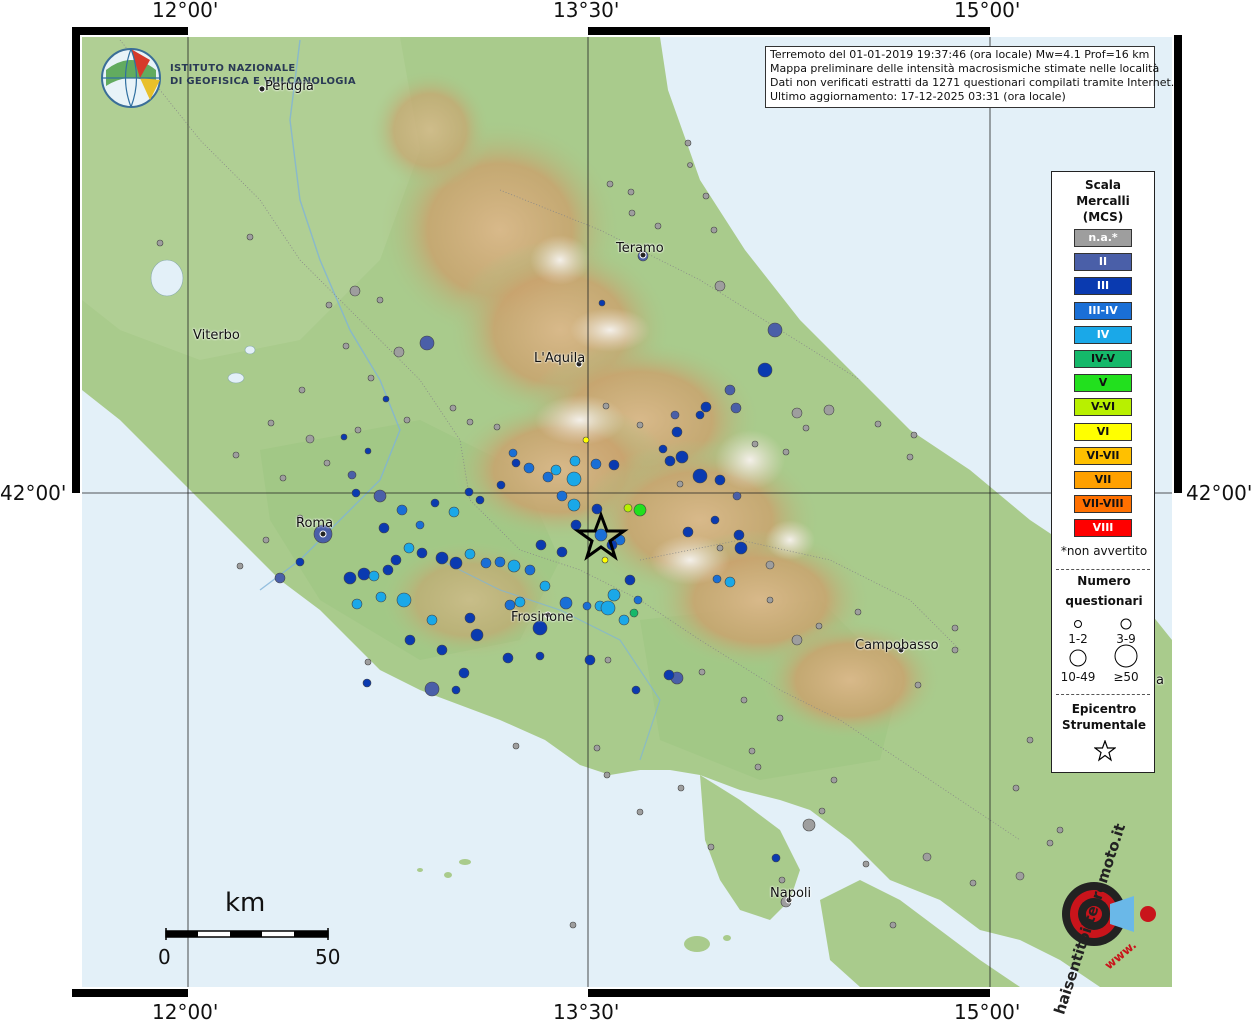 The width and height of the screenshot is (1255, 1024). Describe the element at coordinates (1103, 480) in the screenshot. I see `legend-swatch: VII` at that location.